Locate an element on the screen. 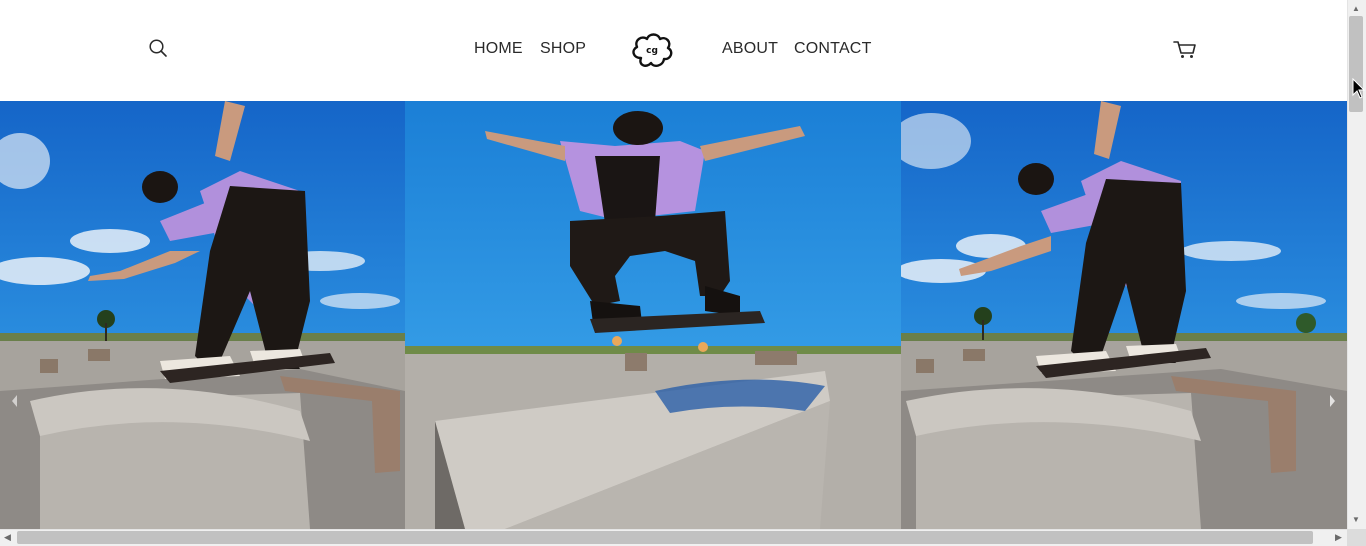 The height and width of the screenshot is (546, 1366). scroll-right-icon: ▶ is located at coordinates (1338, 537).